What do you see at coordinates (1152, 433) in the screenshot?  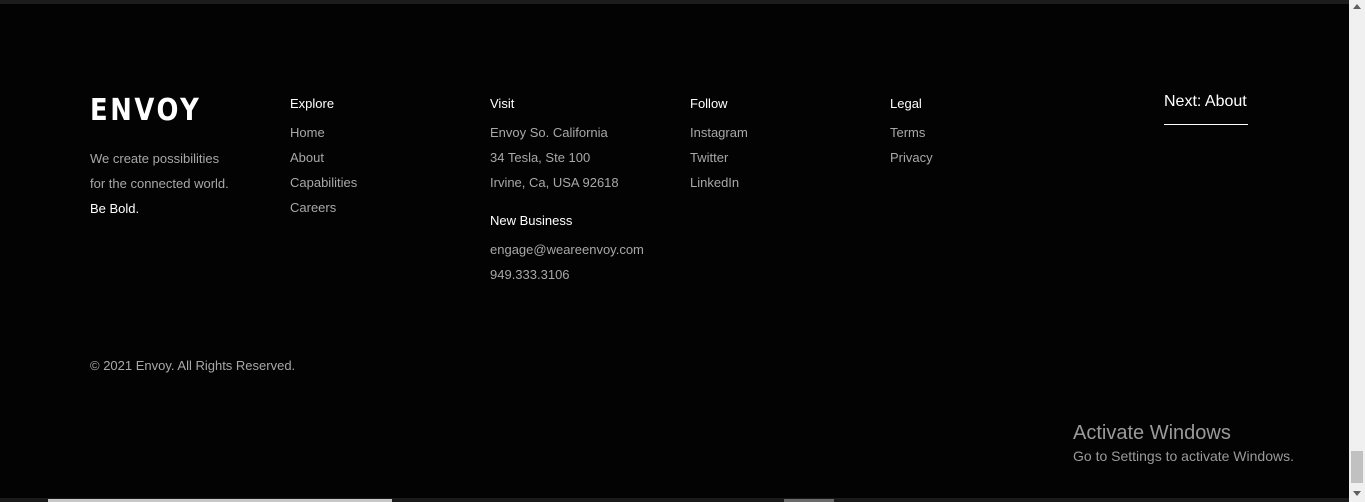 I see `watermark-title: Activate Windows` at bounding box center [1152, 433].